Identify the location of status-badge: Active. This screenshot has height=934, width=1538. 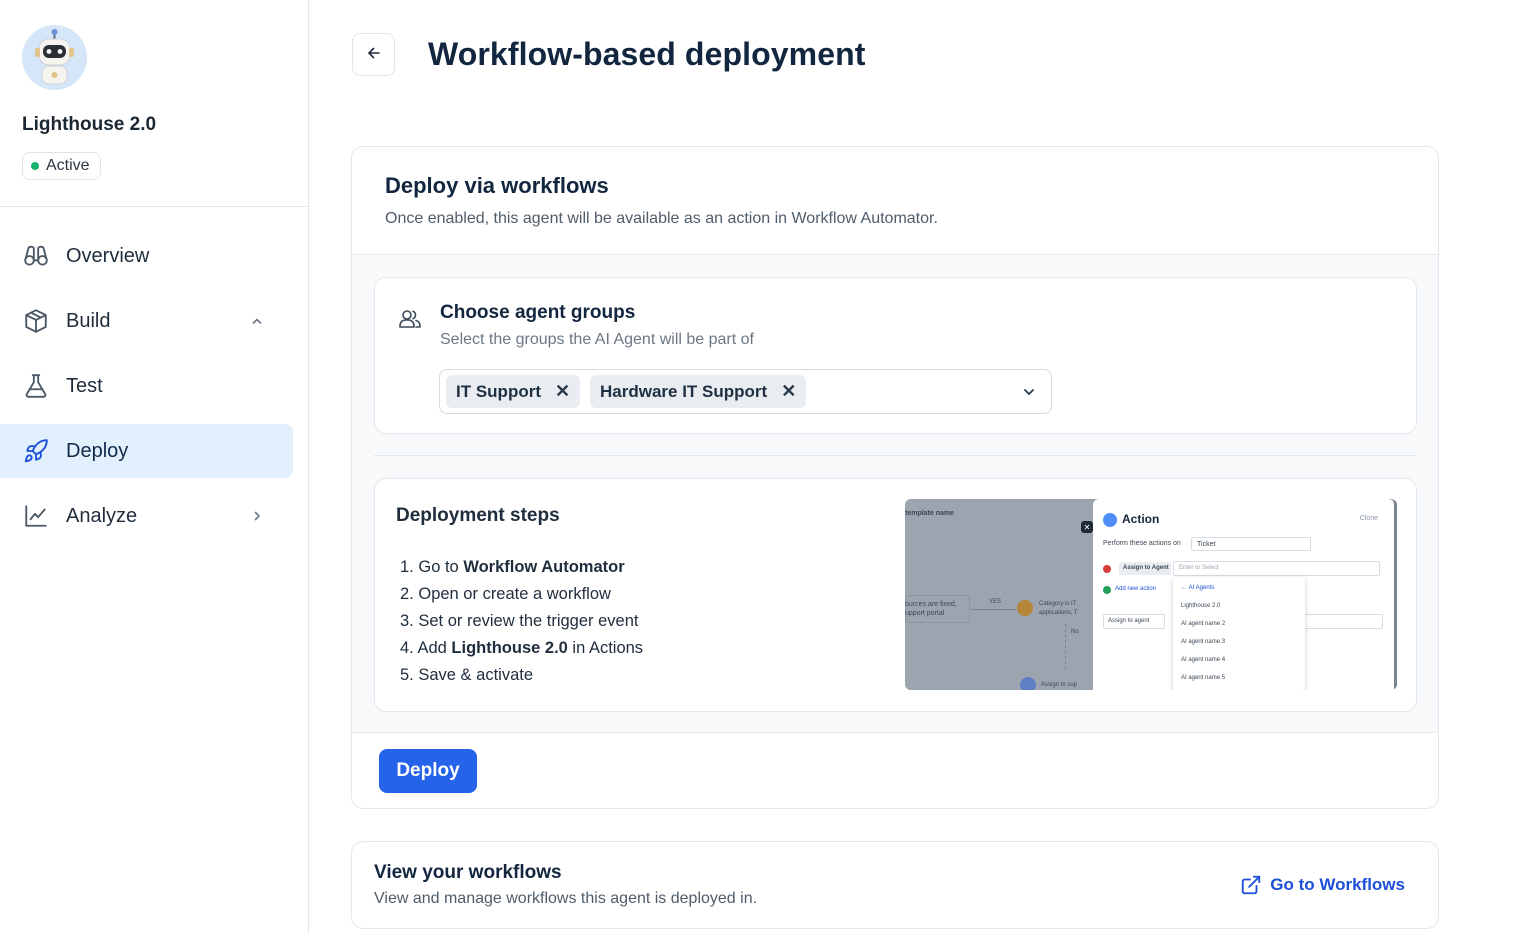
(61, 166).